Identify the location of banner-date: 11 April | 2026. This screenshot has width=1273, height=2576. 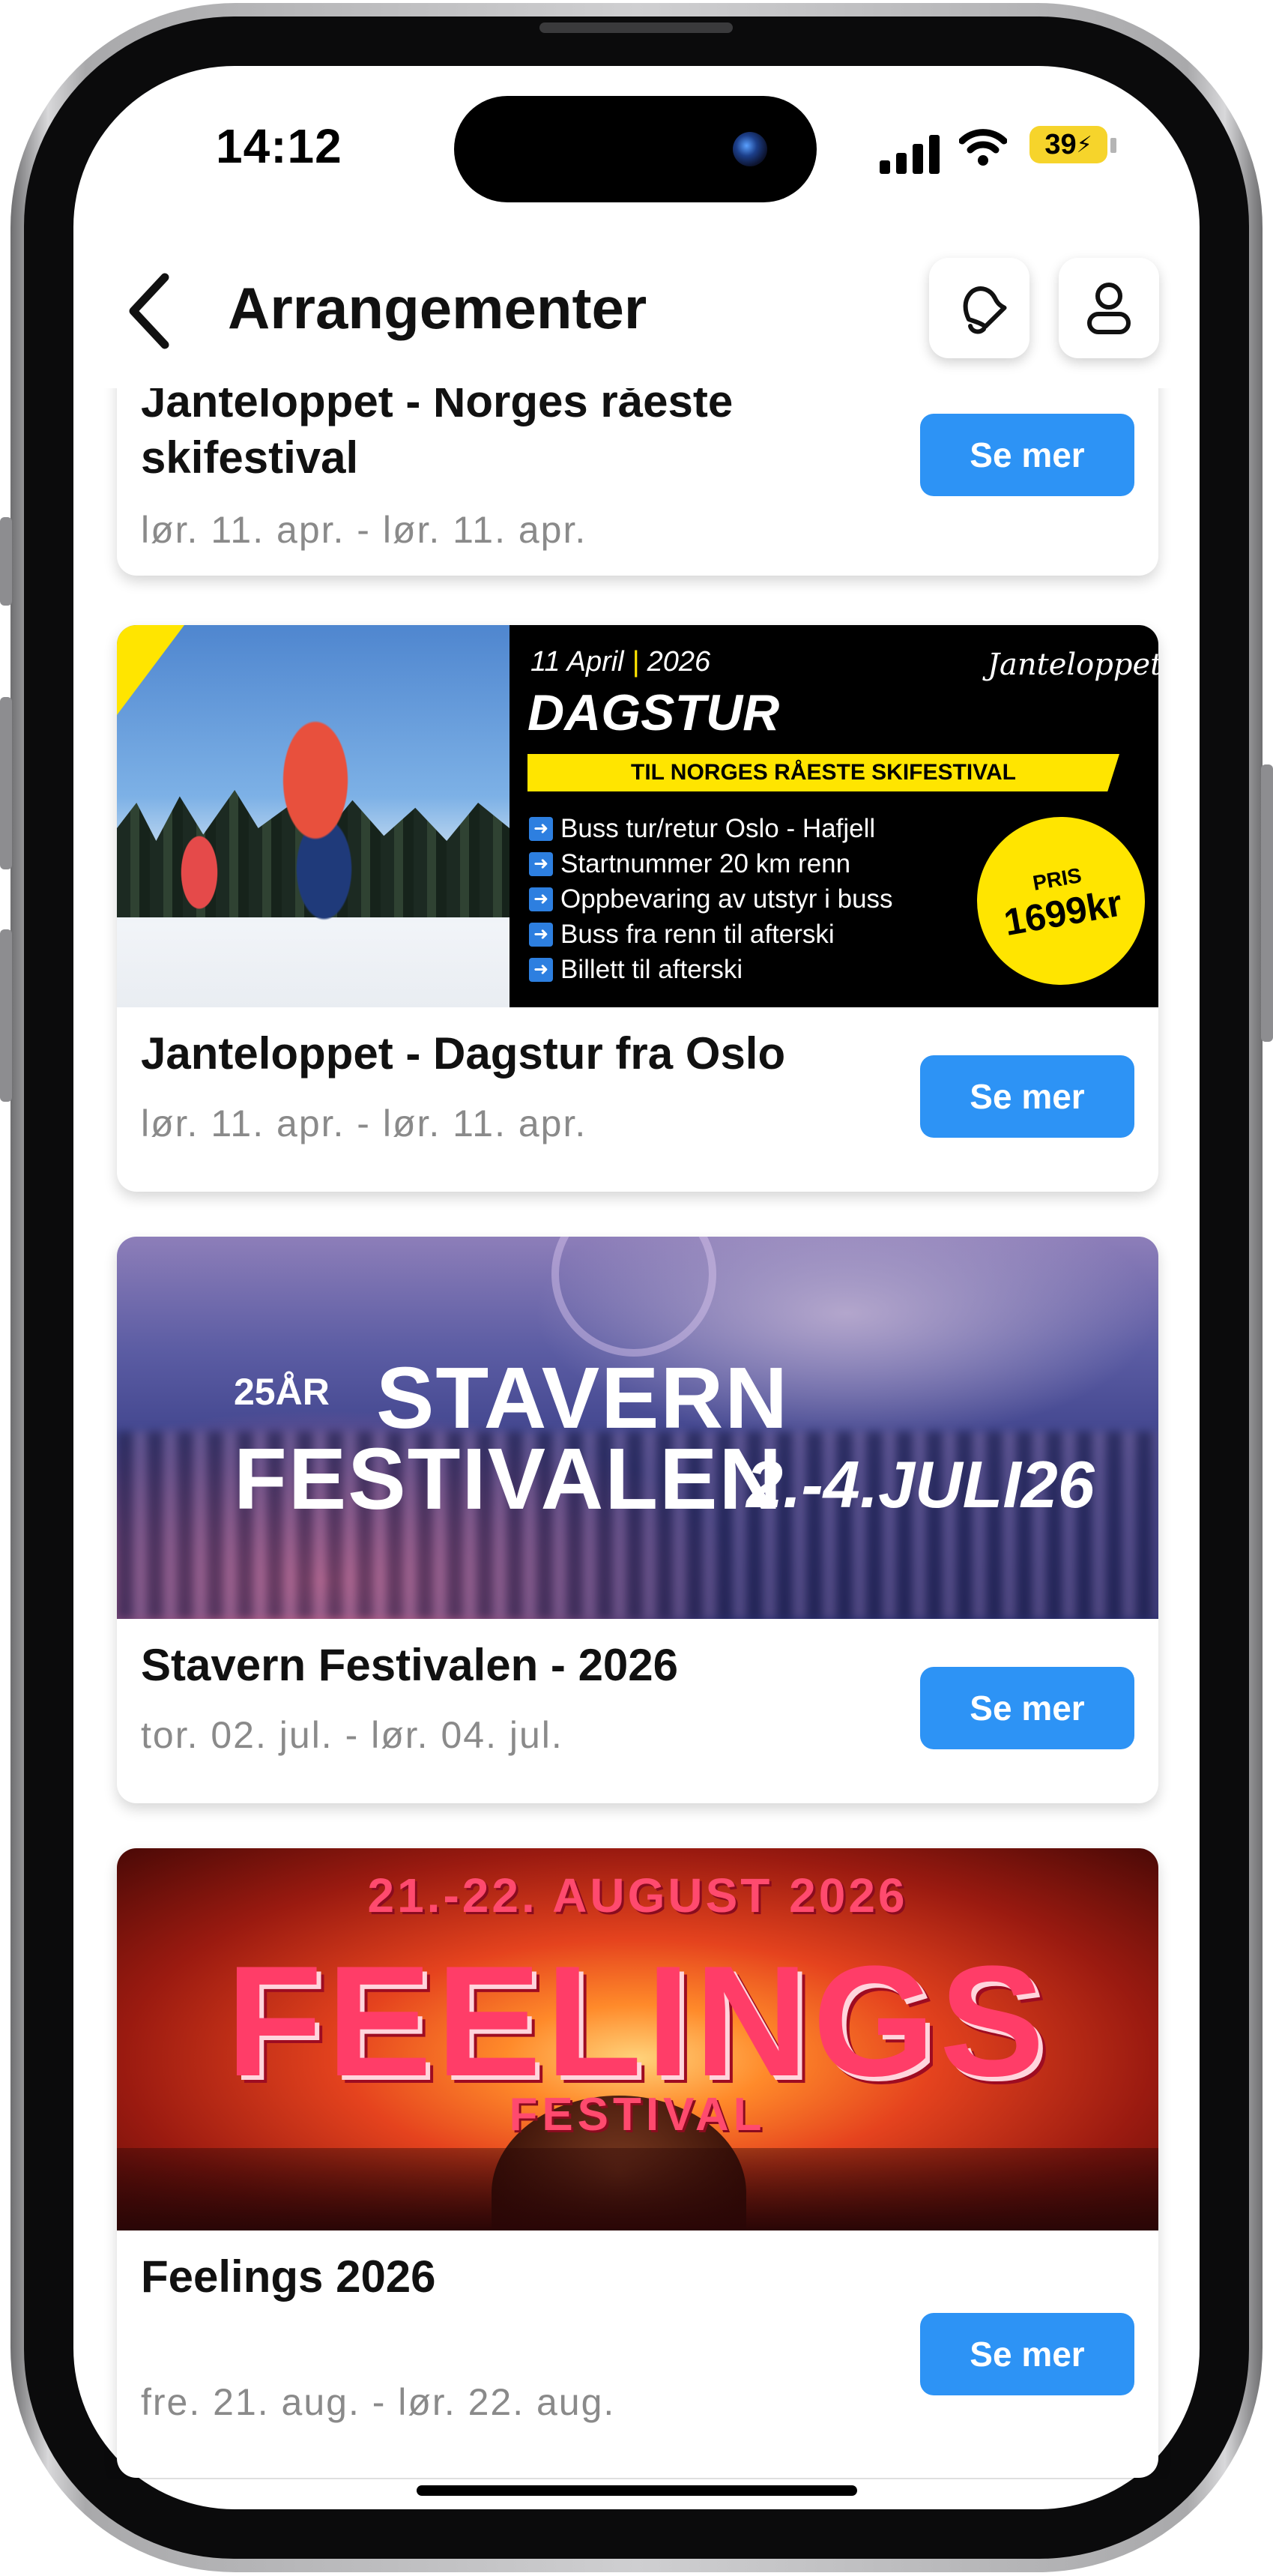
(620, 662).